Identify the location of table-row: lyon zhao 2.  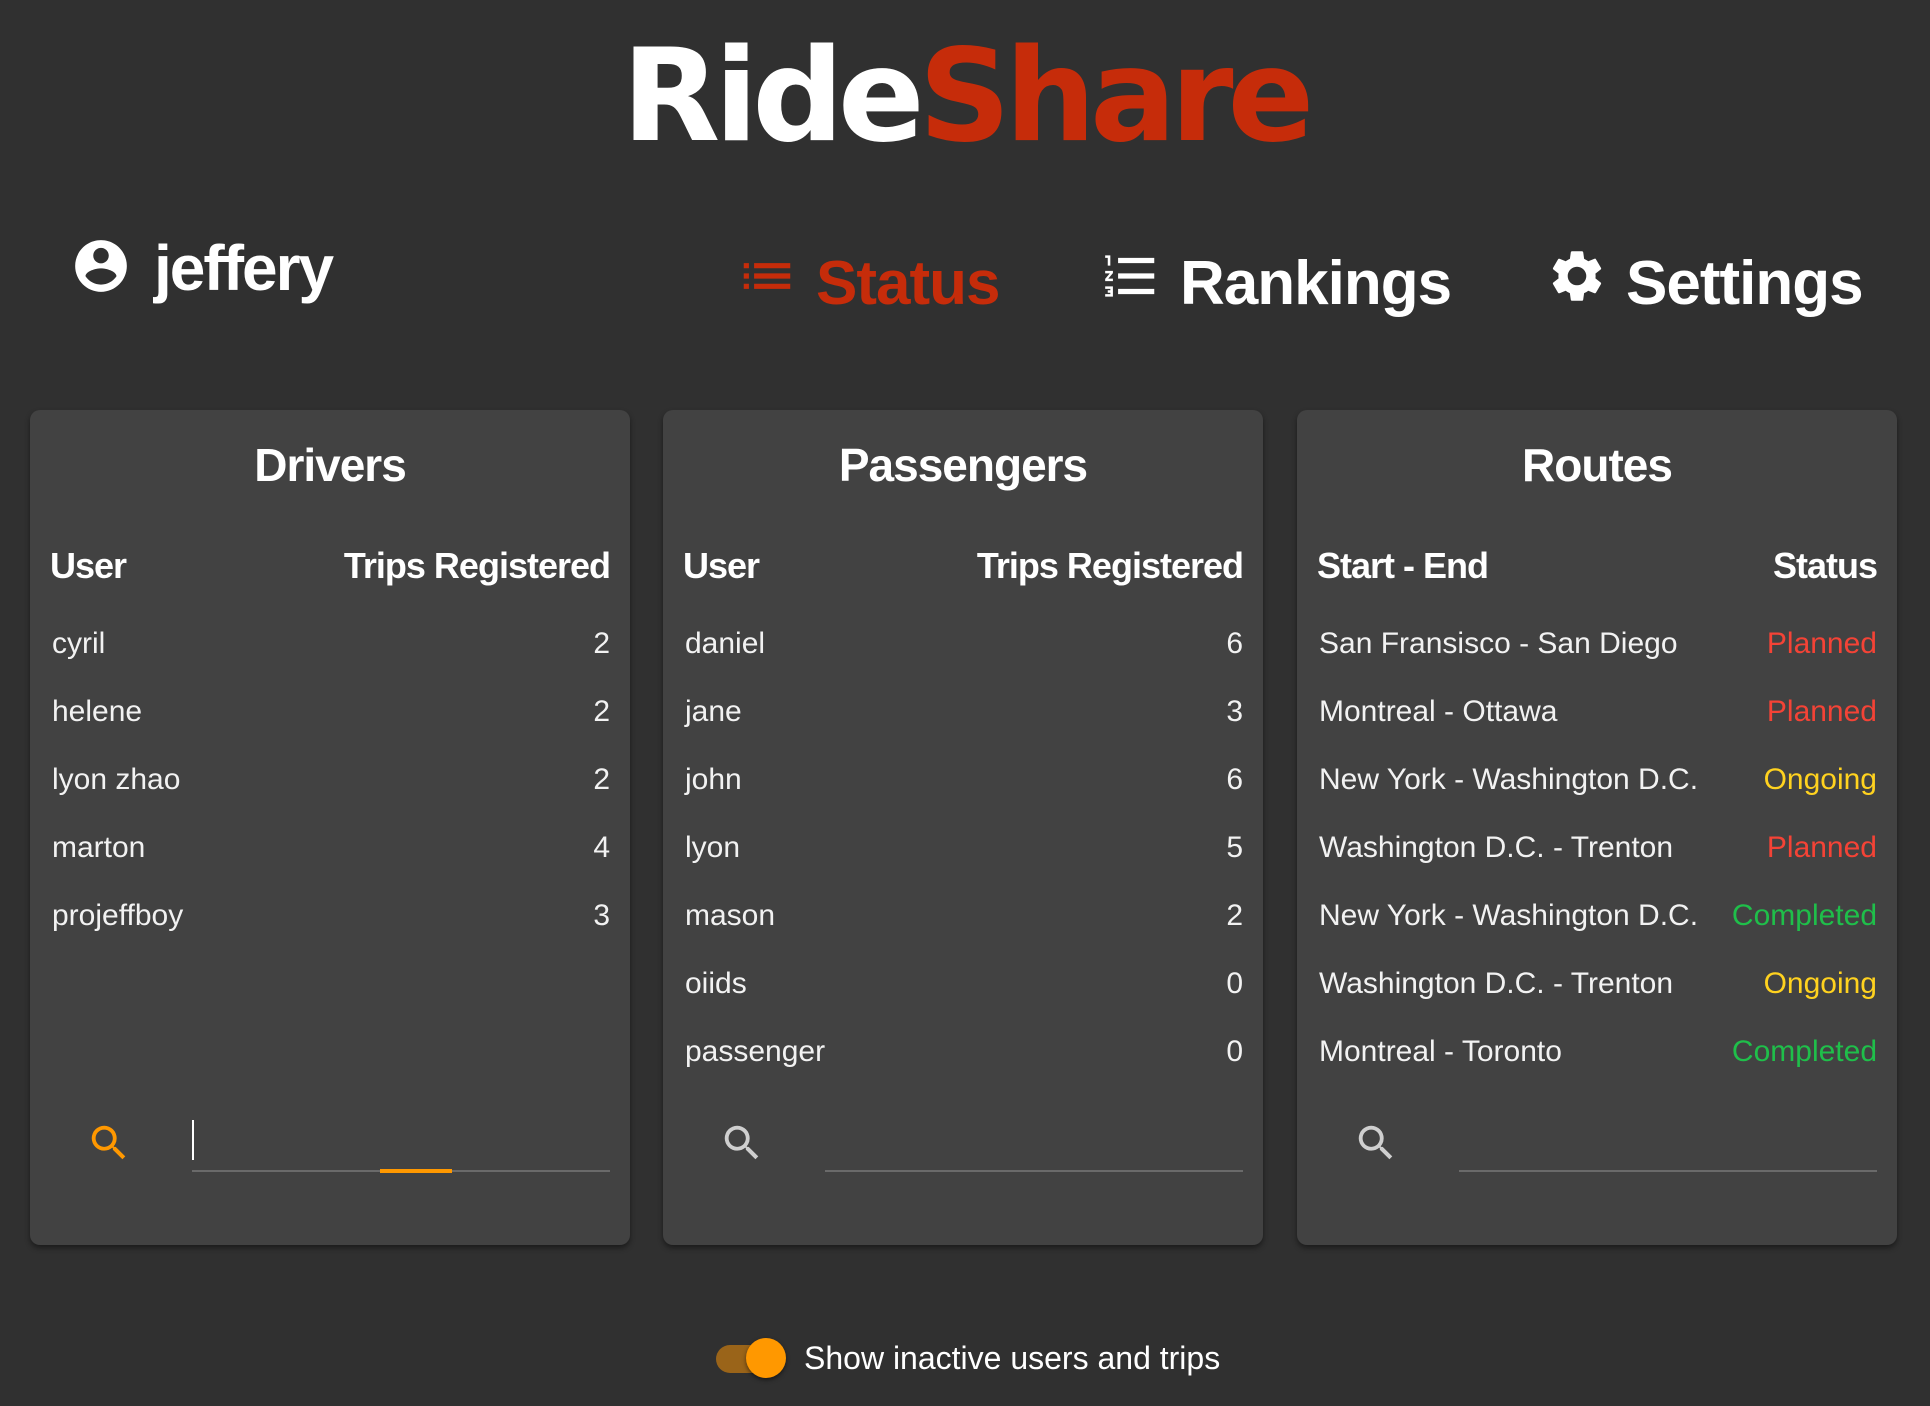
(331, 780).